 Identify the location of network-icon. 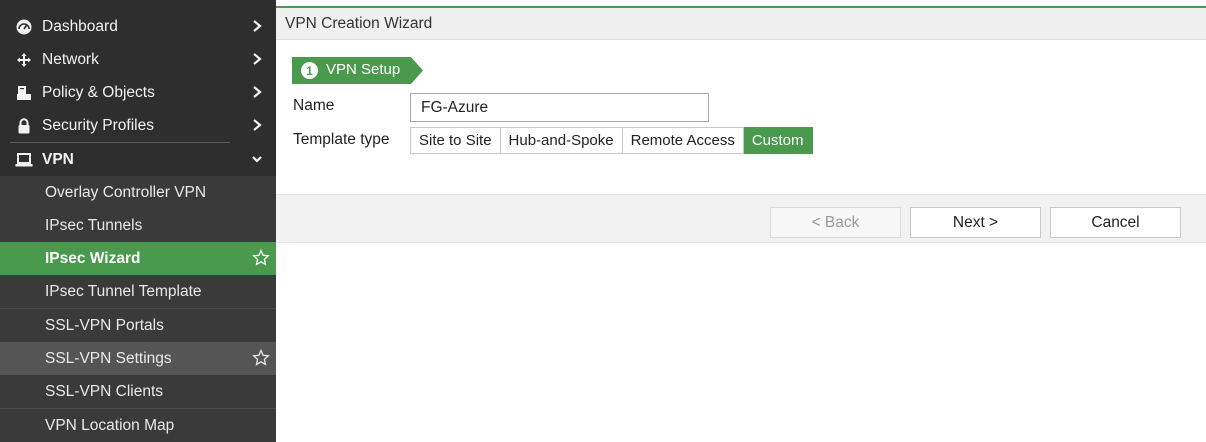
(24, 60).